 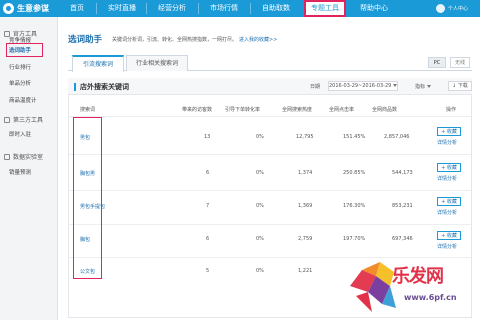 I want to click on goods-cell: 544,173, so click(x=402, y=173).